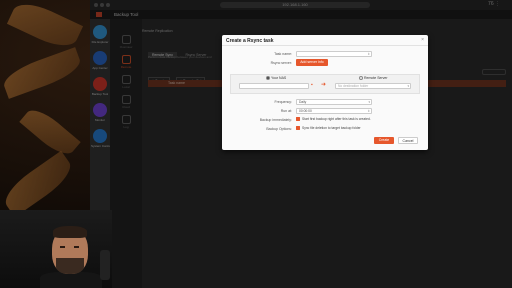 The height and width of the screenshot is (288, 512). Describe the element at coordinates (105, 265) in the screenshot. I see `microphone` at that location.